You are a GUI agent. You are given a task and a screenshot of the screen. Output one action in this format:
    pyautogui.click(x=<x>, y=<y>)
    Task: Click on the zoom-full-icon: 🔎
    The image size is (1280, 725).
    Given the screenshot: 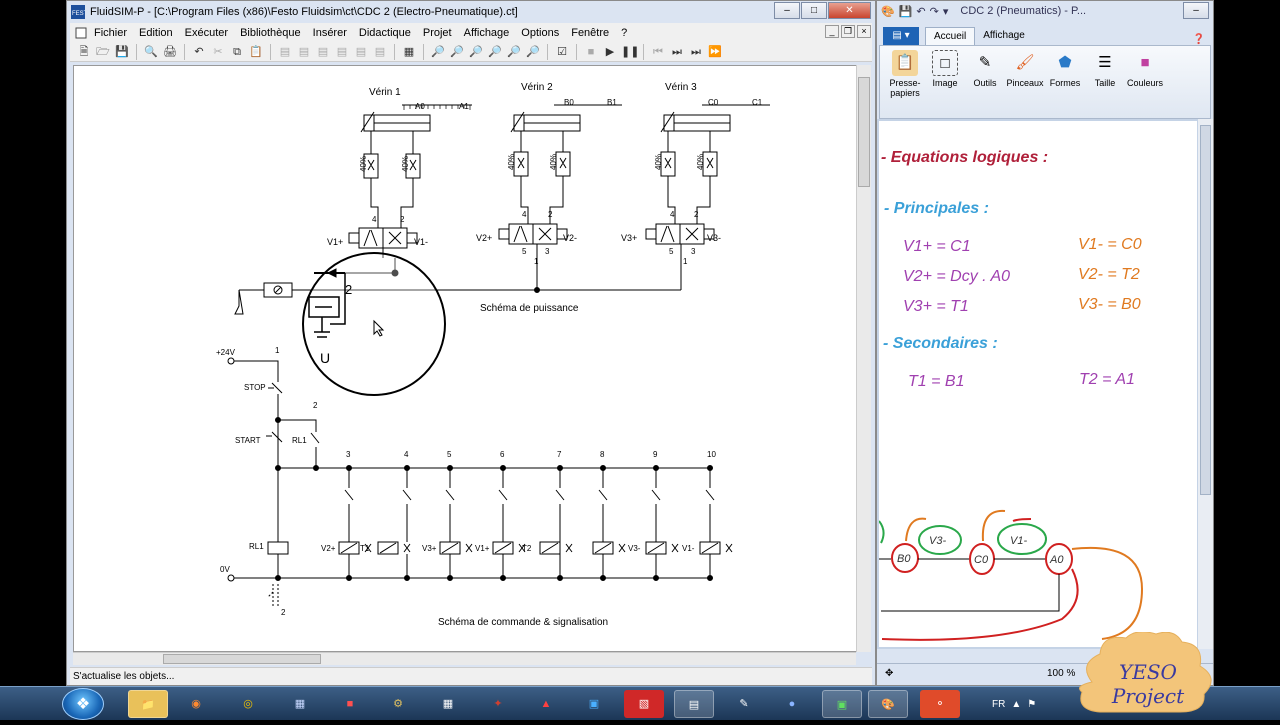 What is the action you would take?
    pyautogui.click(x=438, y=52)
    